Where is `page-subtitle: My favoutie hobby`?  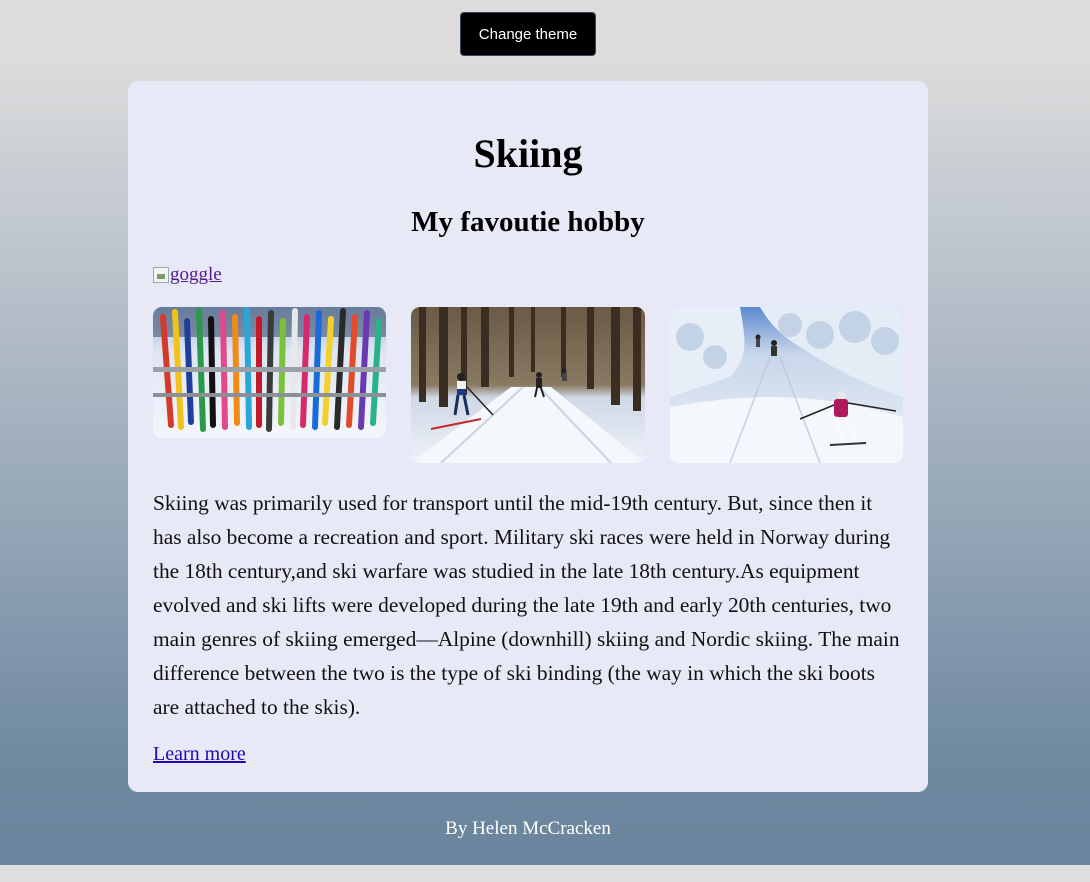
page-subtitle: My favoutie hobby is located at coordinates (528, 222).